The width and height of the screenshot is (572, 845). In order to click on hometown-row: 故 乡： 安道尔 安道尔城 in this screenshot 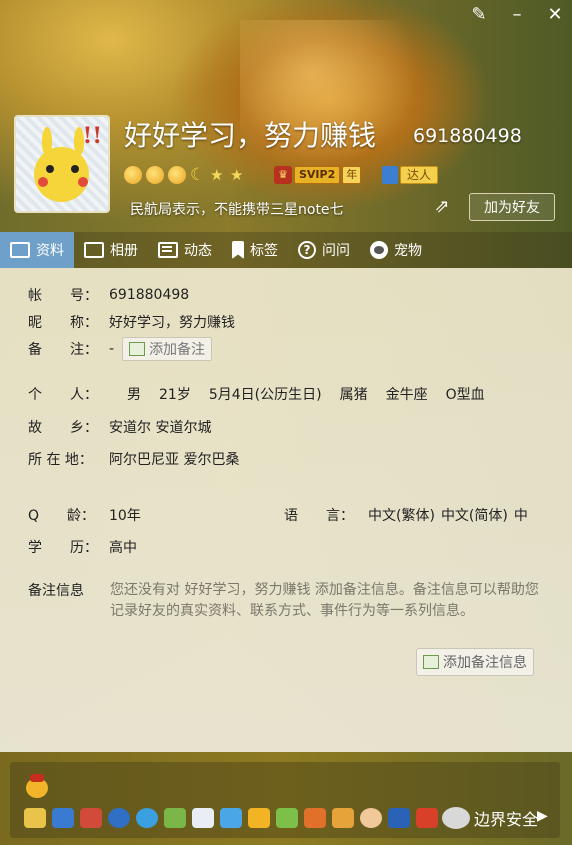, I will do `click(119, 427)`.